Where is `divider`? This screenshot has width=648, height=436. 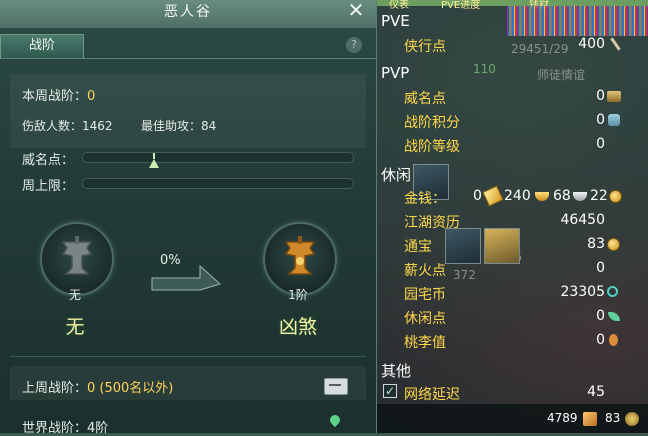
divider is located at coordinates (188, 356).